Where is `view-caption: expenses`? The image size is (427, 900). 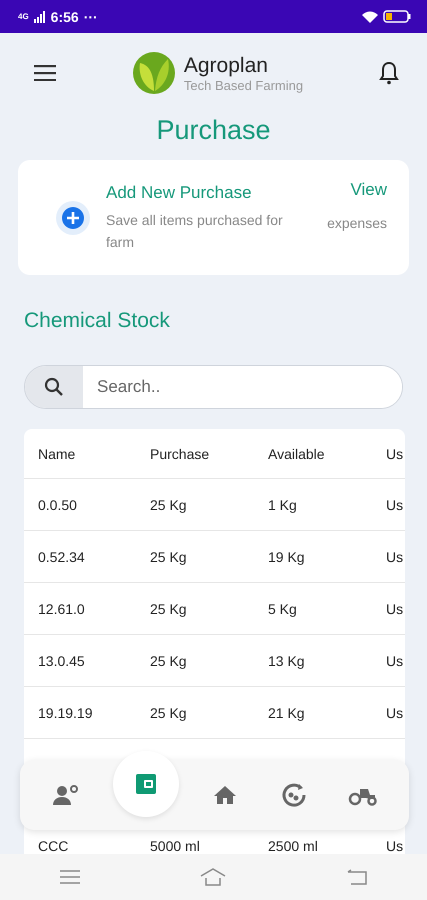 view-caption: expenses is located at coordinates (357, 223).